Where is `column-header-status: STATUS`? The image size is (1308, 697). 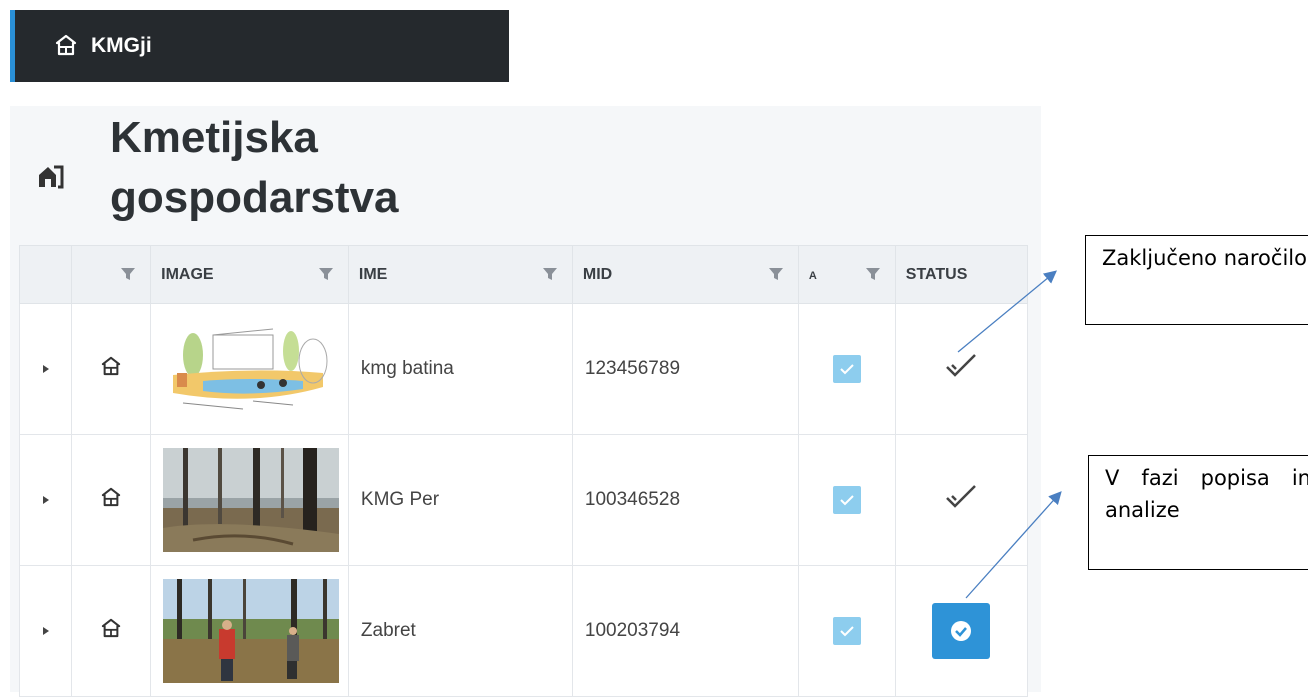 column-header-status: STATUS is located at coordinates (961, 274).